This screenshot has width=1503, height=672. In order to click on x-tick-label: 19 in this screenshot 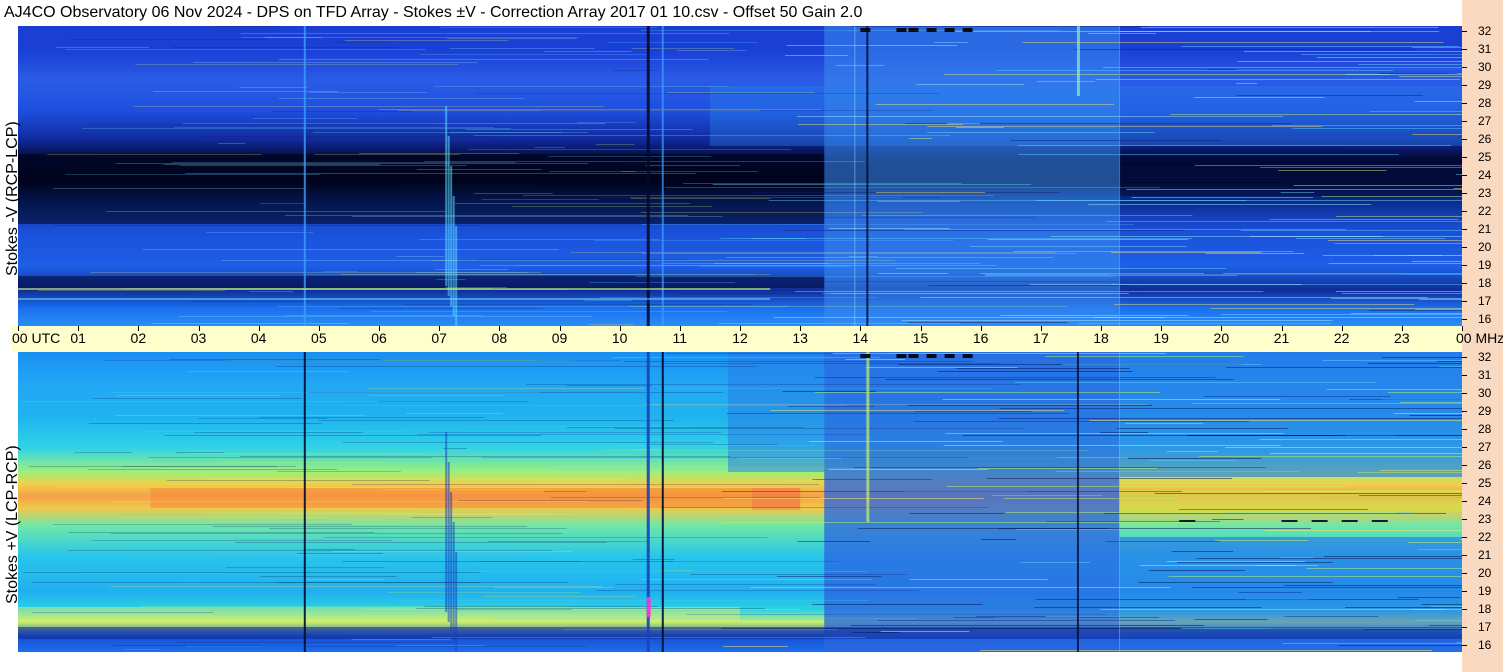, I will do `click(1161, 338)`.